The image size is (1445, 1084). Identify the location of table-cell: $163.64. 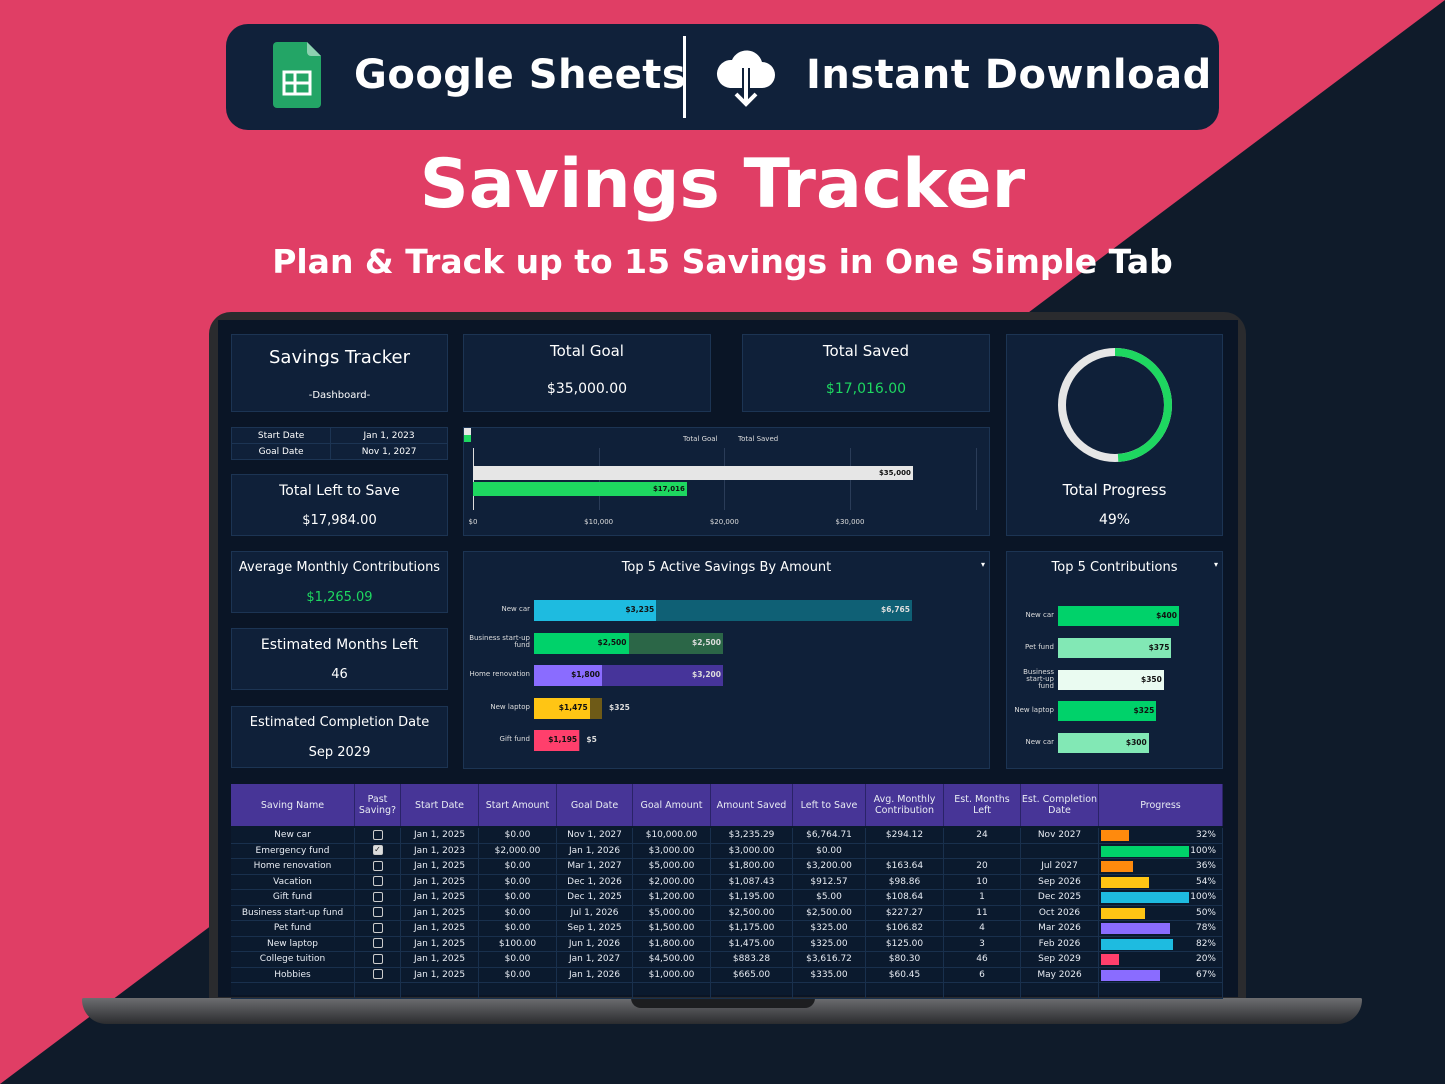
(905, 867).